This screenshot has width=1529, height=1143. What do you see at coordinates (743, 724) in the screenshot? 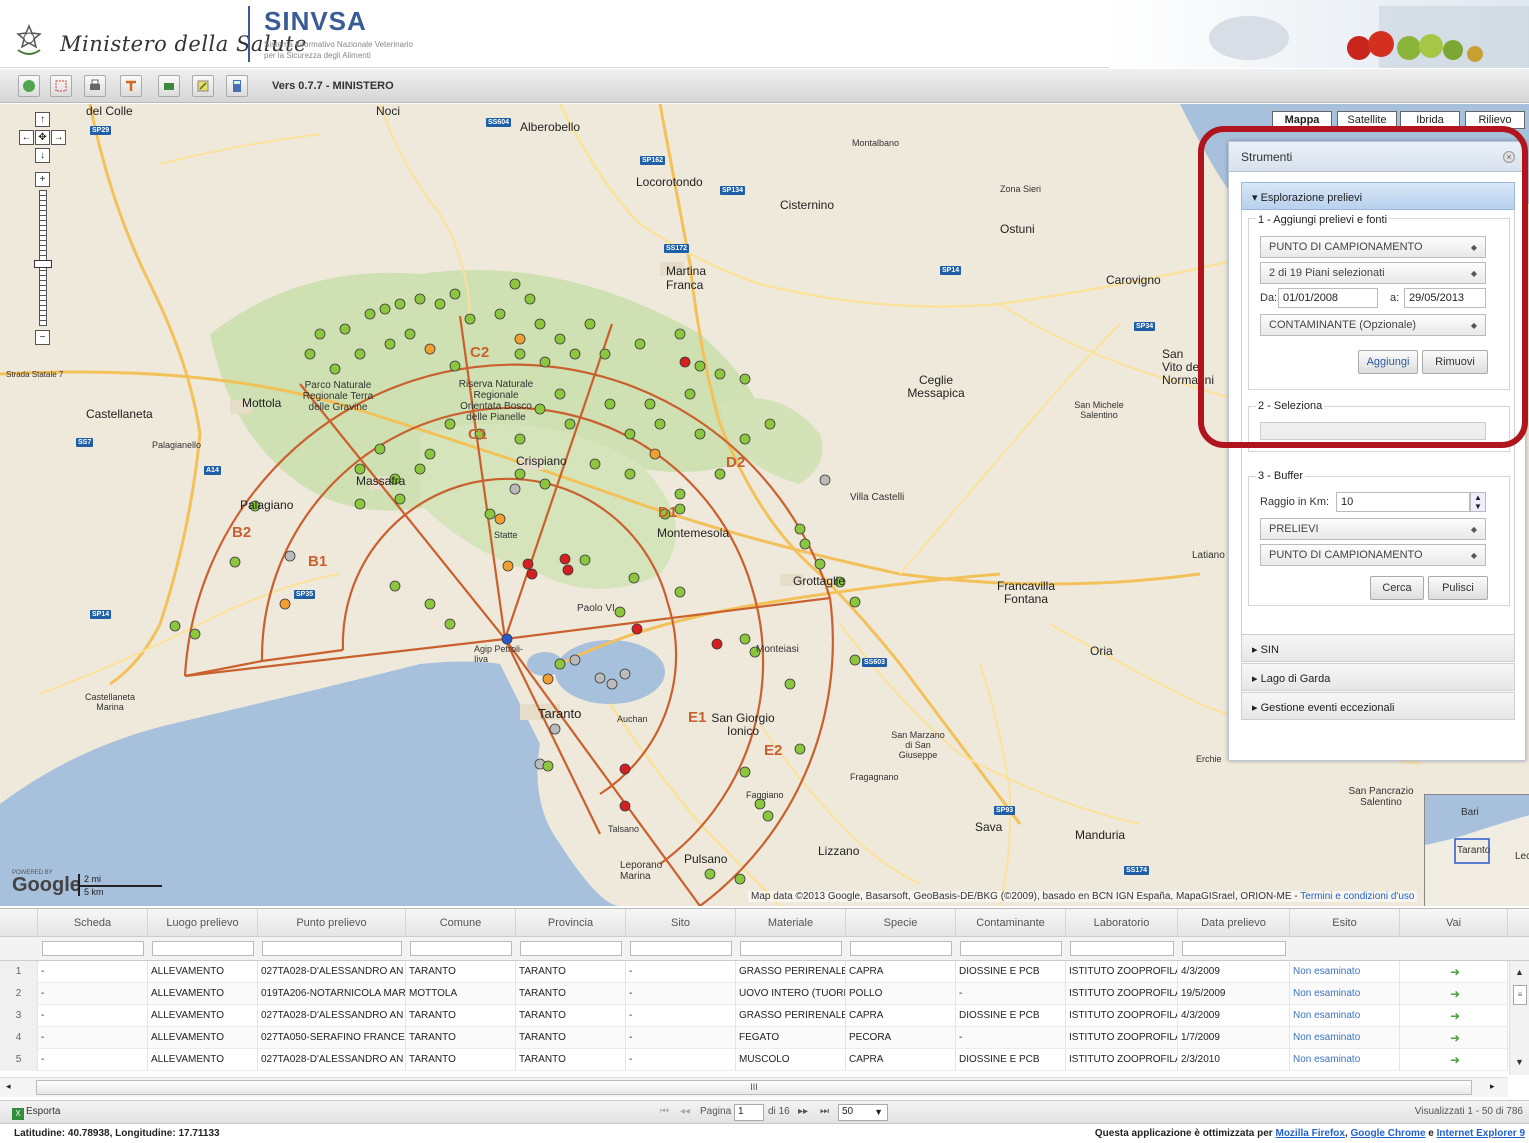
I see `town-label: San Giorgio Ionico` at bounding box center [743, 724].